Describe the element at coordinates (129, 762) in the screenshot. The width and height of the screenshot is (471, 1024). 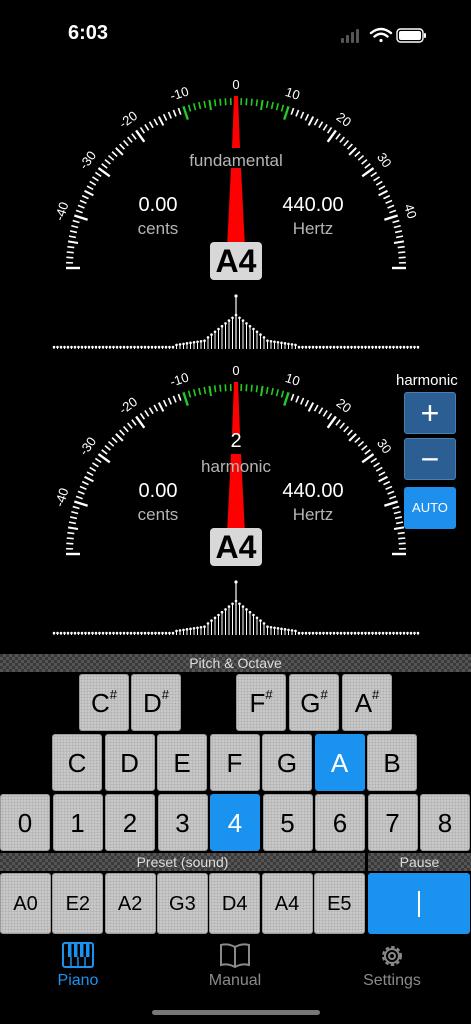
I see `key-d: D` at that location.